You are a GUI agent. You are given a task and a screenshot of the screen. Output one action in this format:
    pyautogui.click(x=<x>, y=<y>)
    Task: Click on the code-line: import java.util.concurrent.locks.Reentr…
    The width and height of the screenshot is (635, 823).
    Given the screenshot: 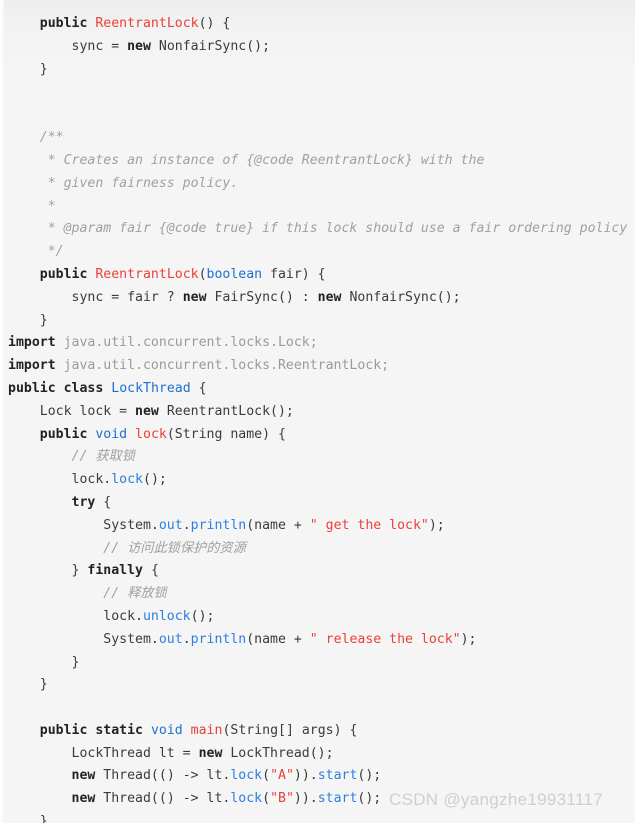 What is the action you would take?
    pyautogui.click(x=317, y=366)
    